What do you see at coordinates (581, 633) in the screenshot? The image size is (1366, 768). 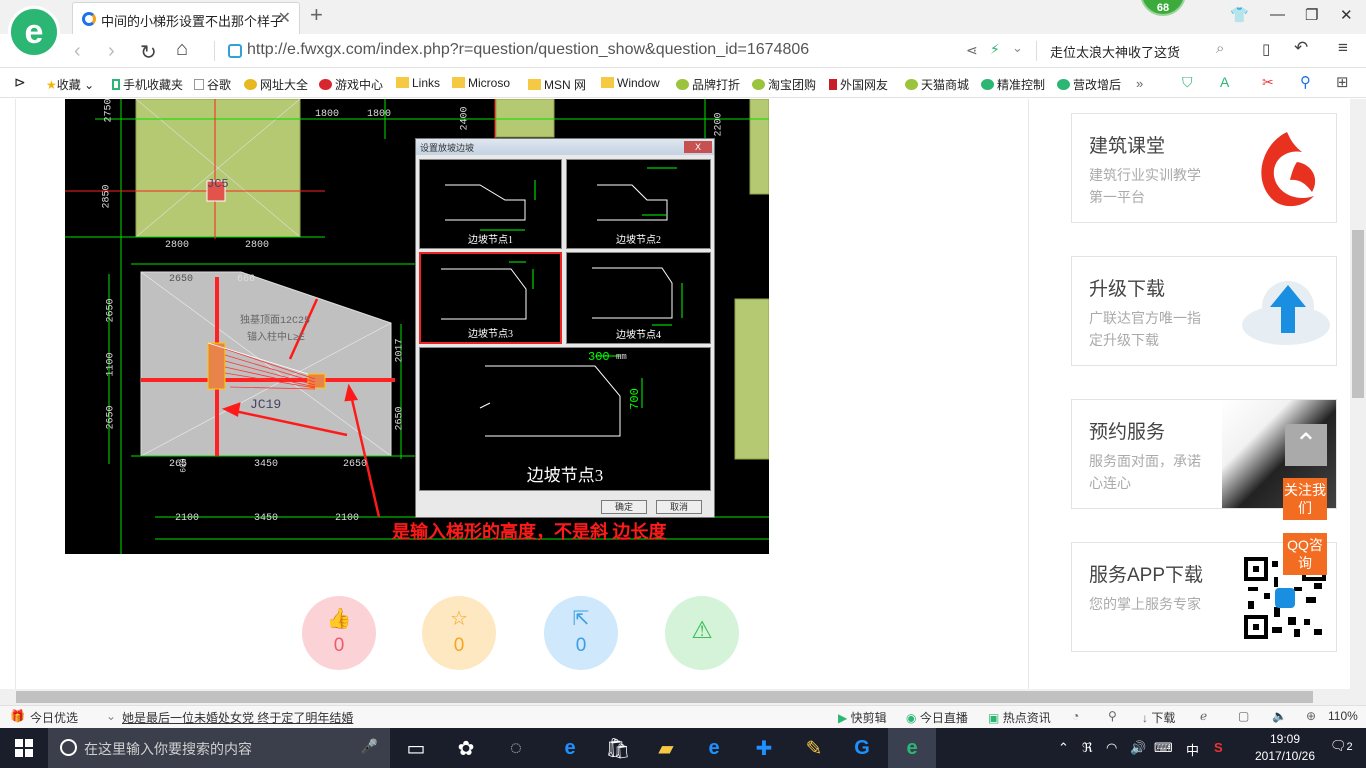 I see `share-button: ⇱ 0` at bounding box center [581, 633].